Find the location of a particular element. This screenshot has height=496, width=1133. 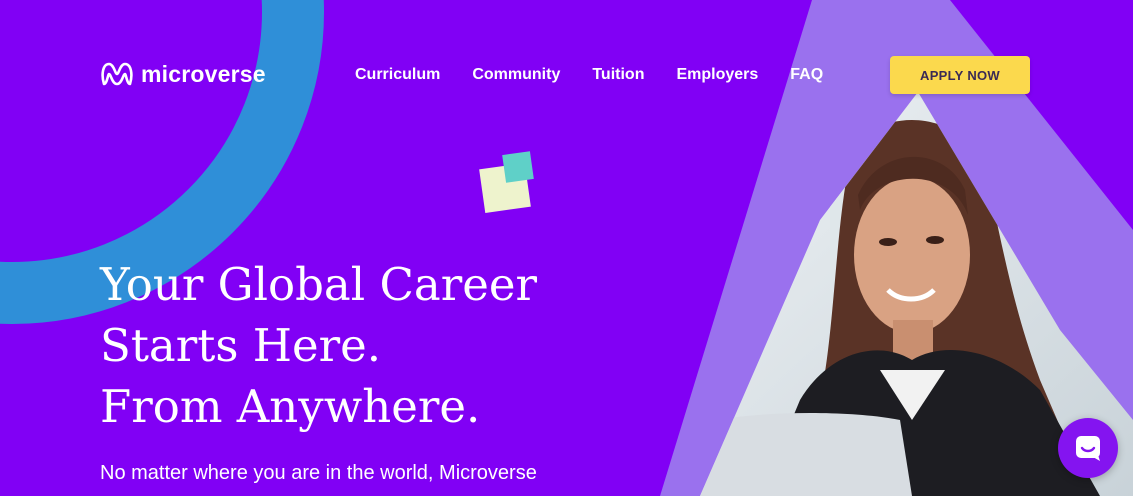

apply-now-button: APPLY NOW is located at coordinates (960, 75).